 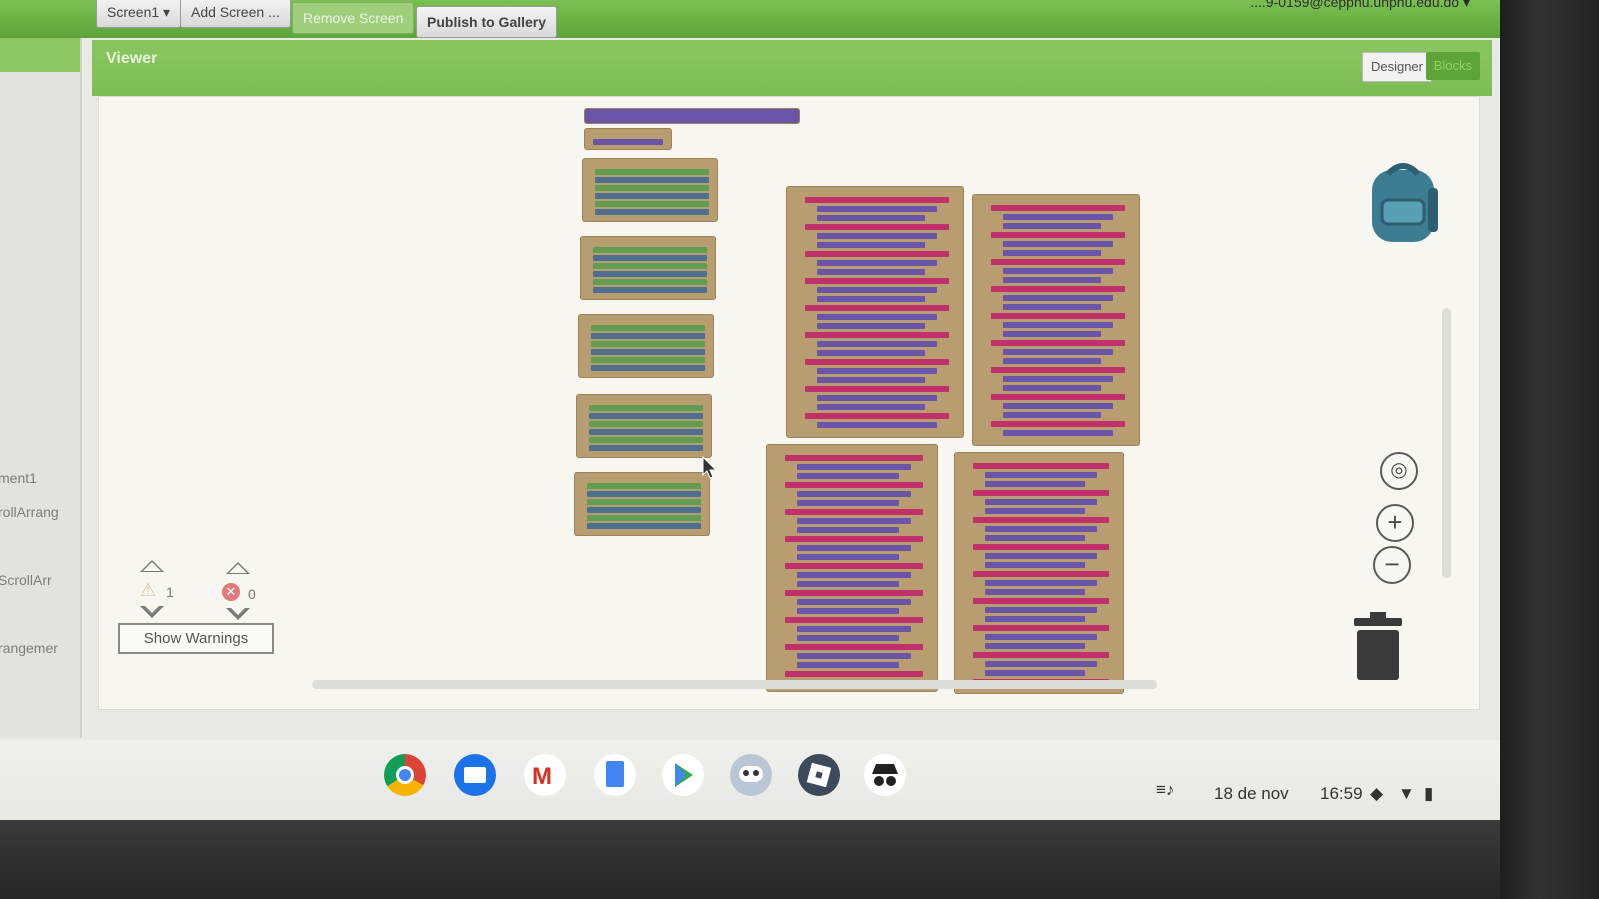 I want to click on viewer-header: Viewer Designer Blocks, so click(x=792, y=68).